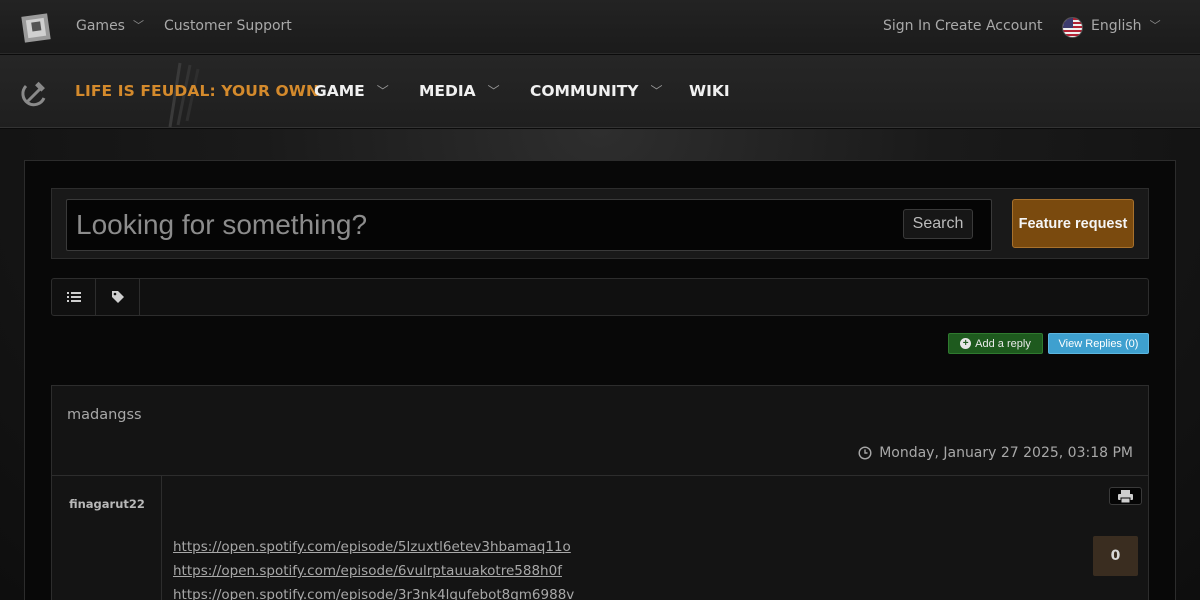 The width and height of the screenshot is (1200, 600). I want to click on hammer-sickle-icon, so click(35, 93).